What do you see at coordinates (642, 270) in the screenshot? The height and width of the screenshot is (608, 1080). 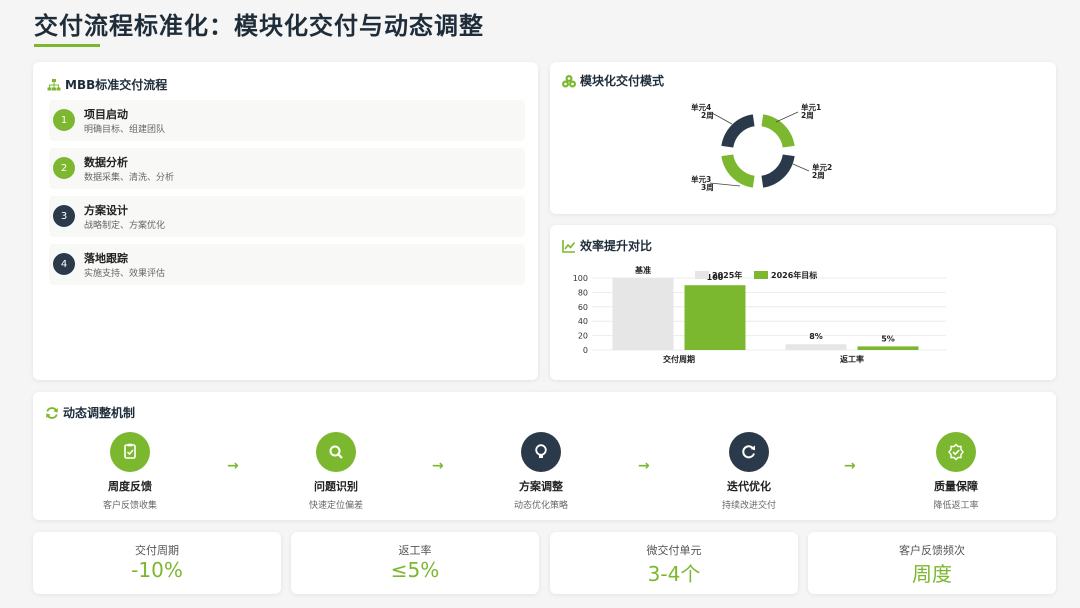 I see `bar-data-label: 基准` at bounding box center [642, 270].